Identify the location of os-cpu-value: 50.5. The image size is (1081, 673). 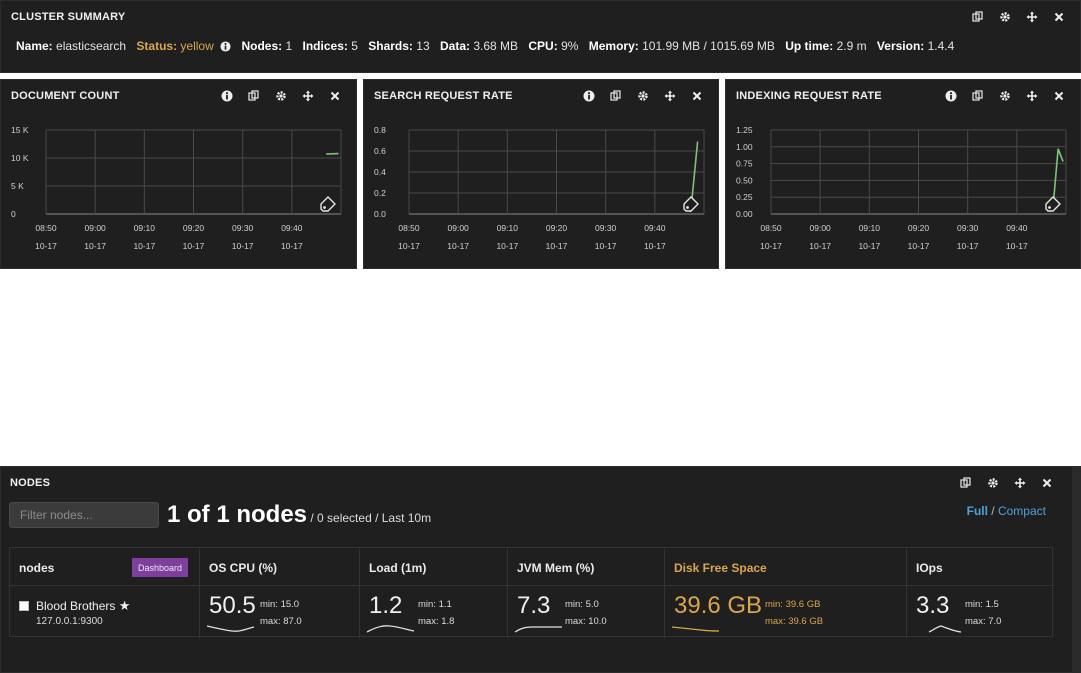
(232, 605).